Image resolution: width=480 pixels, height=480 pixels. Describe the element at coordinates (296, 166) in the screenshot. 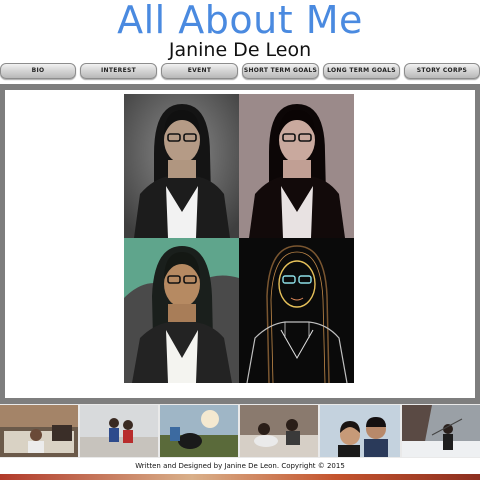

I see `portrait-photo-sepia` at that location.